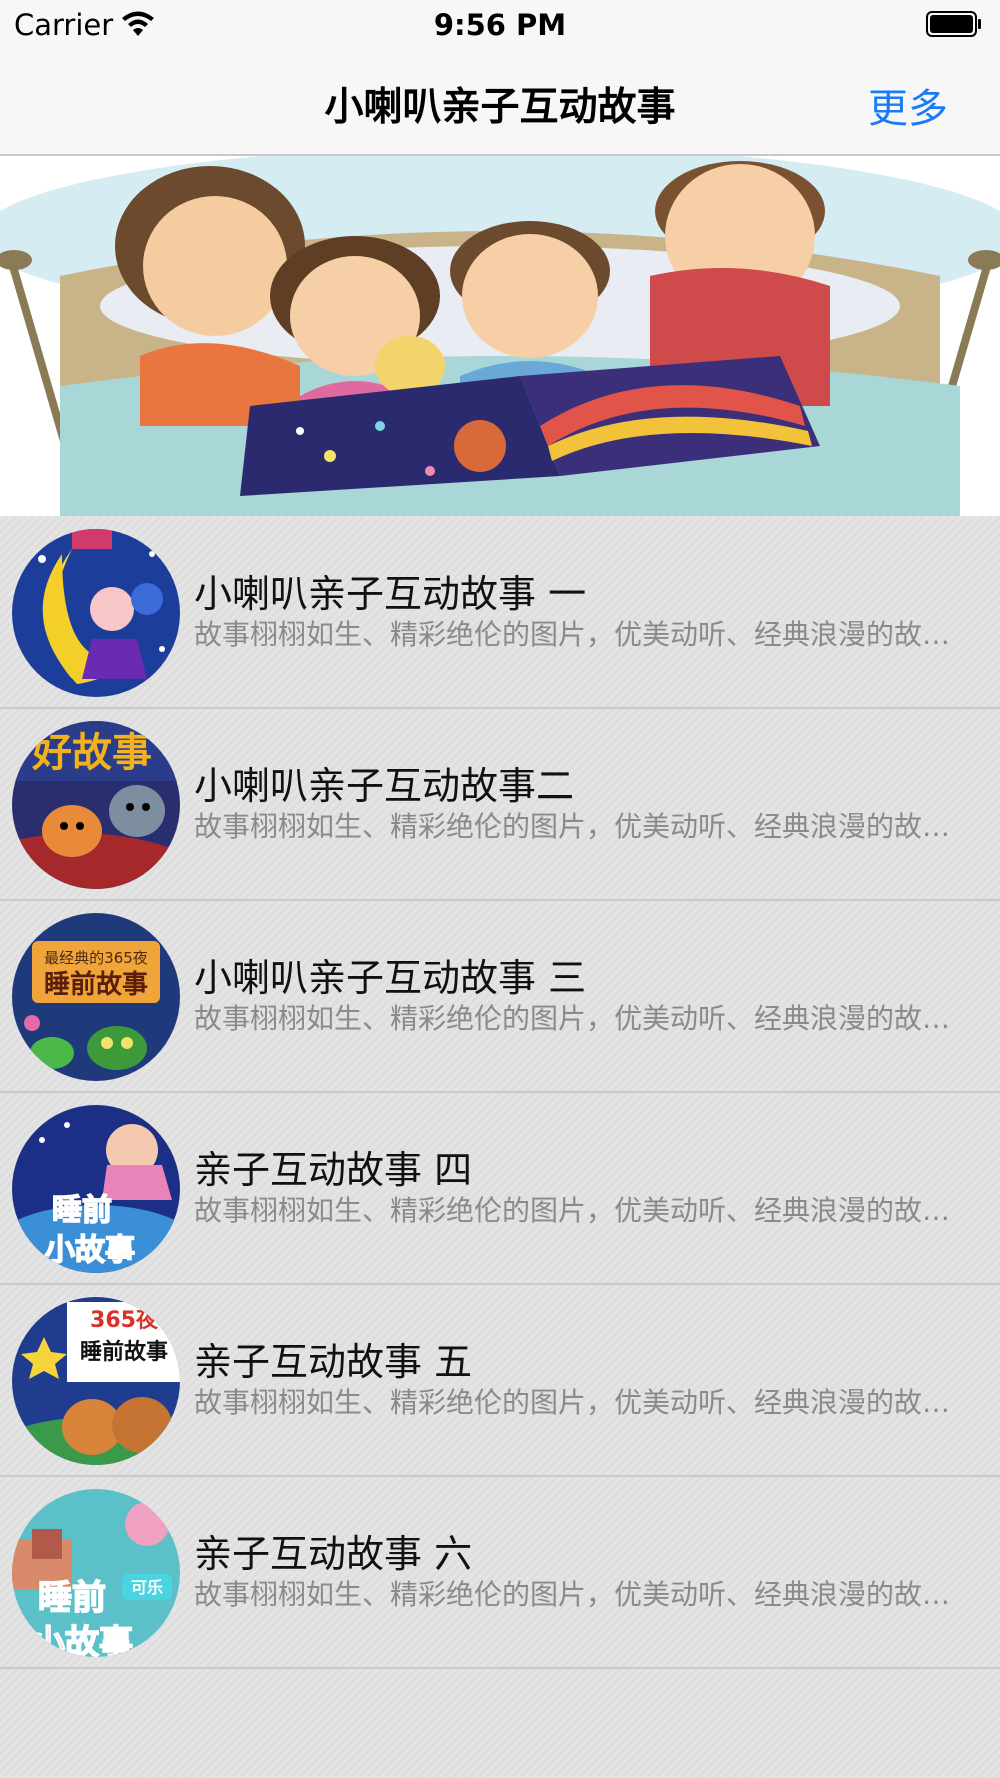  Describe the element at coordinates (390, 594) in the screenshot. I see `story-title: 小喇叭亲子互动故事 一` at that location.